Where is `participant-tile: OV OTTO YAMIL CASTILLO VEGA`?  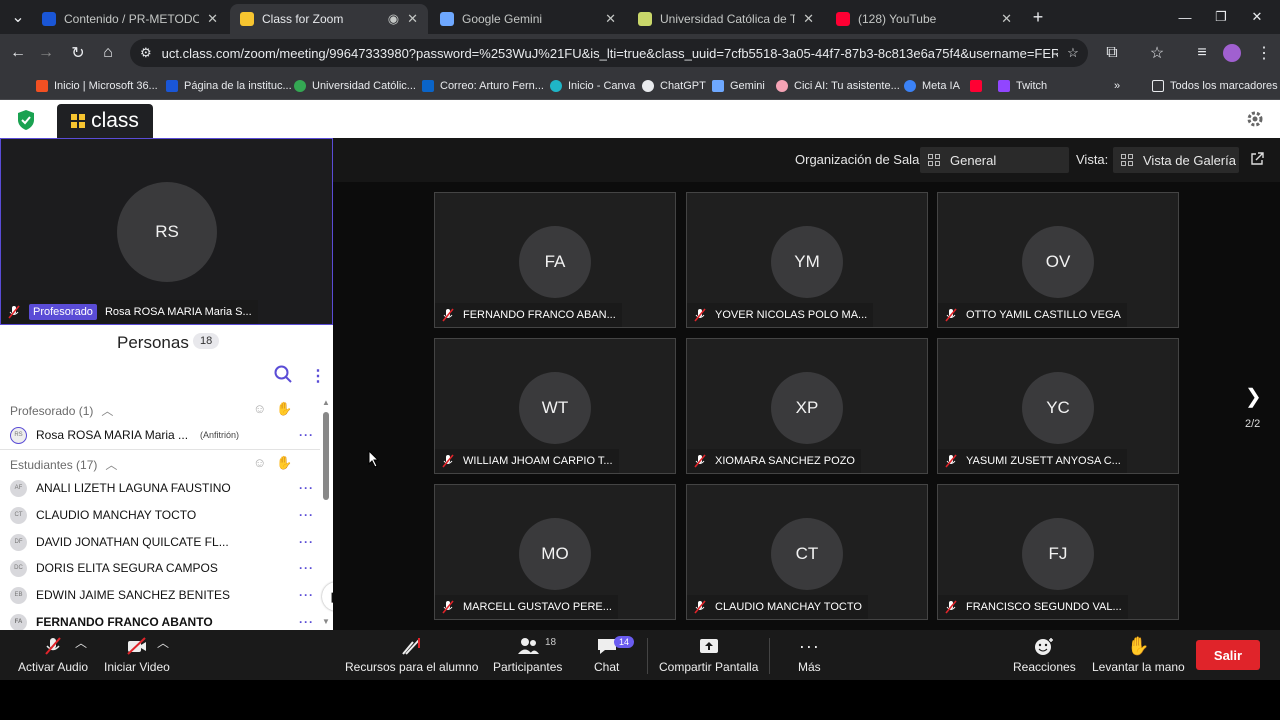 participant-tile: OV OTTO YAMIL CASTILLO VEGA is located at coordinates (1058, 260).